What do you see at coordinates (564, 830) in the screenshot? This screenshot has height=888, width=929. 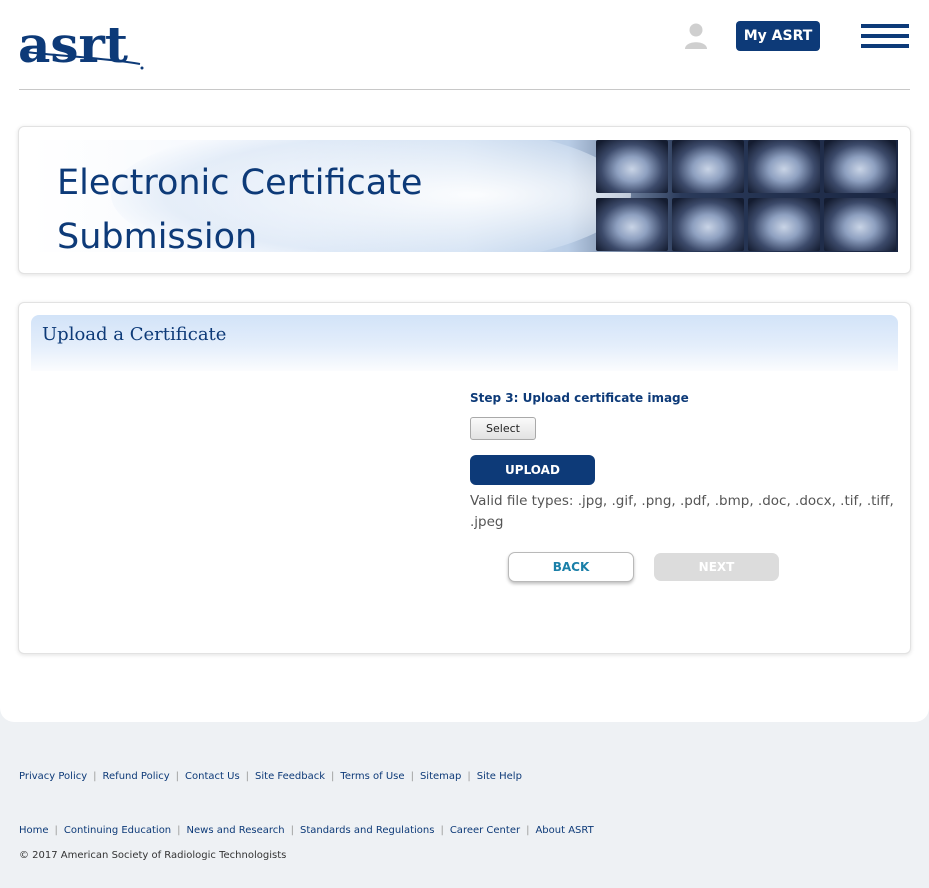 I see `footer-link-about-asrt: About ASRT` at bounding box center [564, 830].